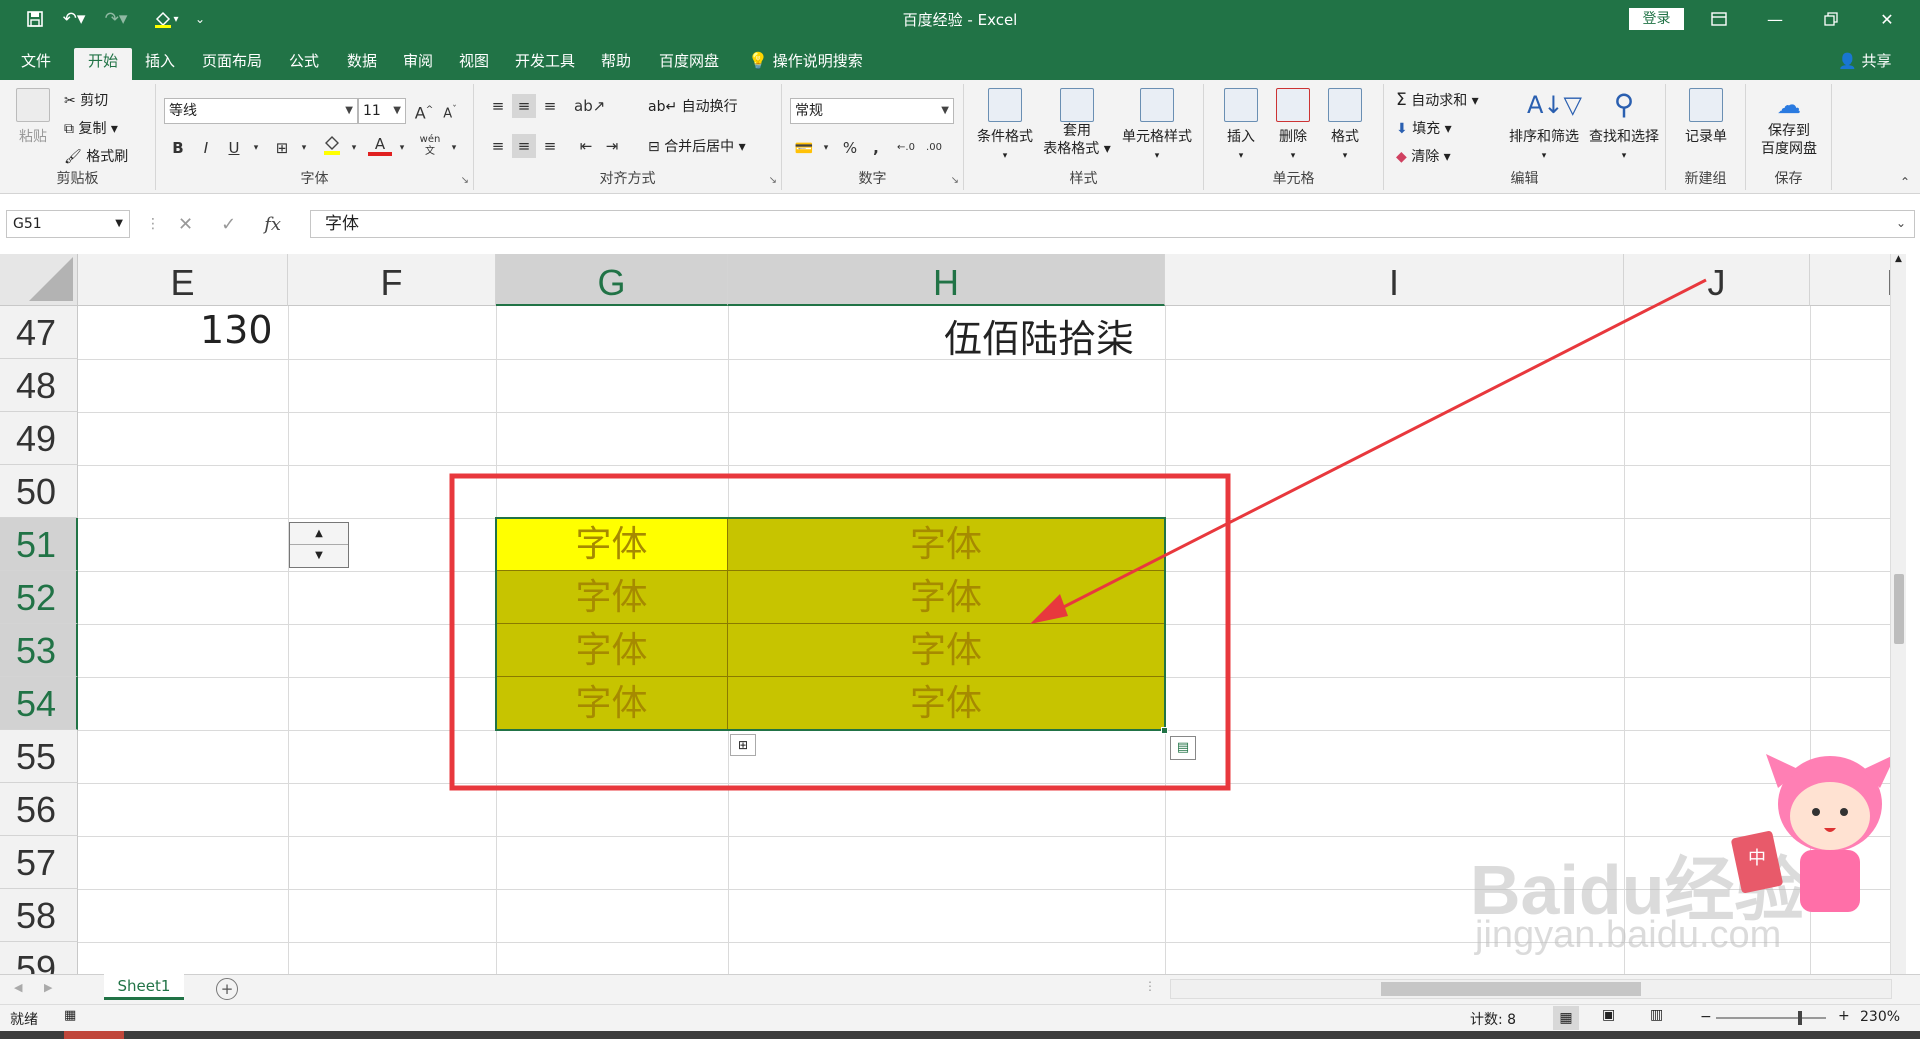  Describe the element at coordinates (227, 989) in the screenshot. I see `add-sheet-icon: +` at that location.